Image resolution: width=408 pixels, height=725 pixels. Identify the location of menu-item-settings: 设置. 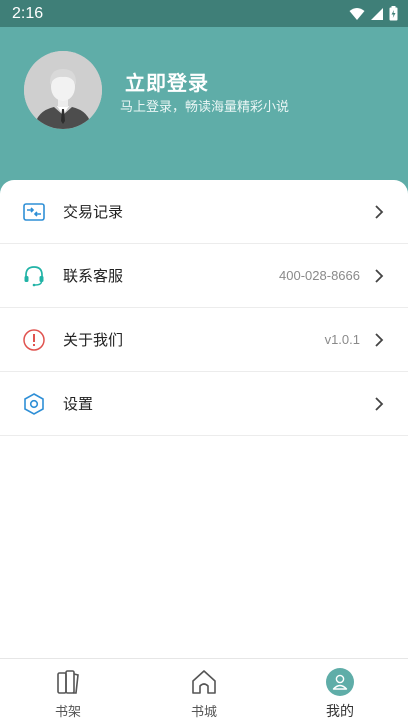
(204, 404).